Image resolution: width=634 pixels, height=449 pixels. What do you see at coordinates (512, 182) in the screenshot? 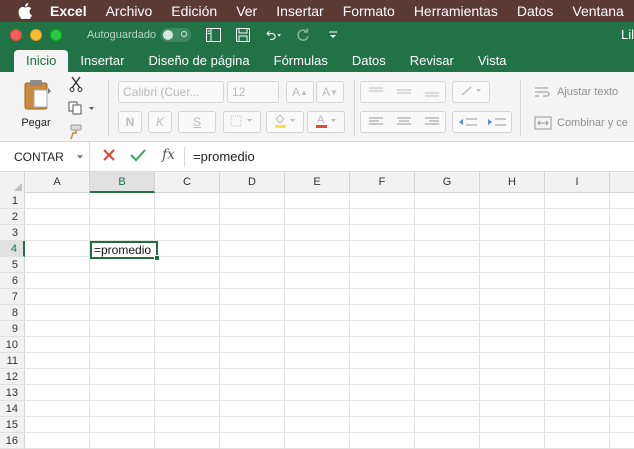
I see `column-header-h: H` at bounding box center [512, 182].